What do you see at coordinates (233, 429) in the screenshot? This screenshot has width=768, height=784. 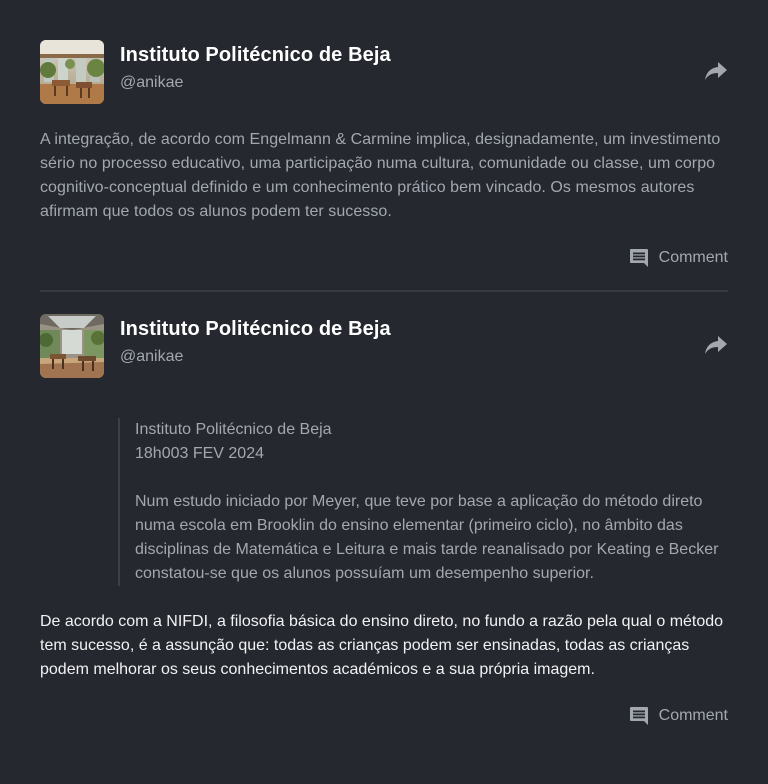 I see `quote-author: Instituto Politécnico de Beja` at bounding box center [233, 429].